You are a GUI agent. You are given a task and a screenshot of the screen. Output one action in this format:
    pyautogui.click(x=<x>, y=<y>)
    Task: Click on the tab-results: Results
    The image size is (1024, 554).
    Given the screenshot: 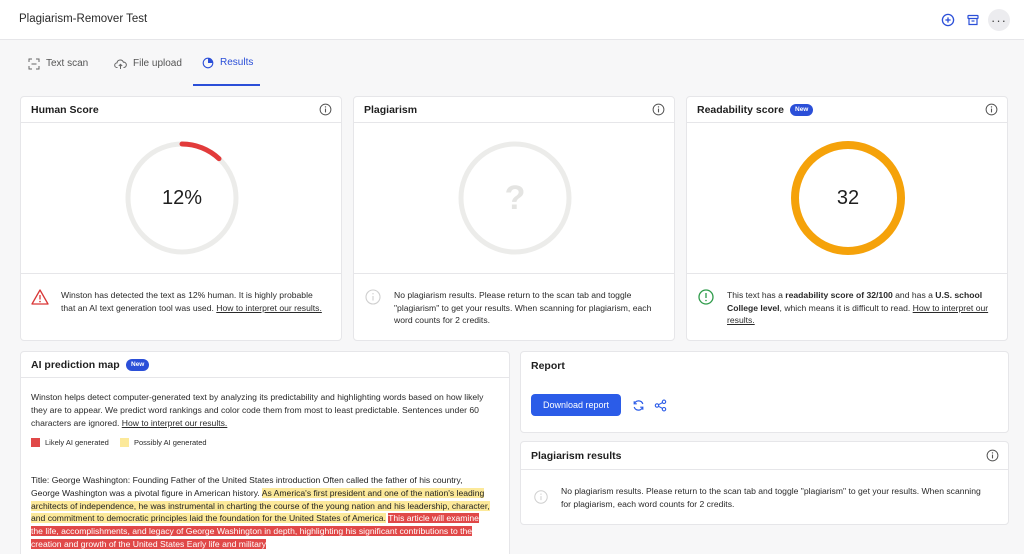 What is the action you would take?
    pyautogui.click(x=226, y=63)
    